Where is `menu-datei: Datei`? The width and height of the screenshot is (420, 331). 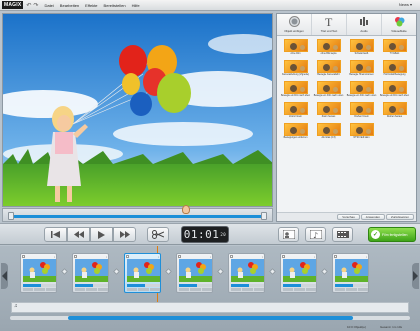 menu-datei: Datei is located at coordinates (48, 5).